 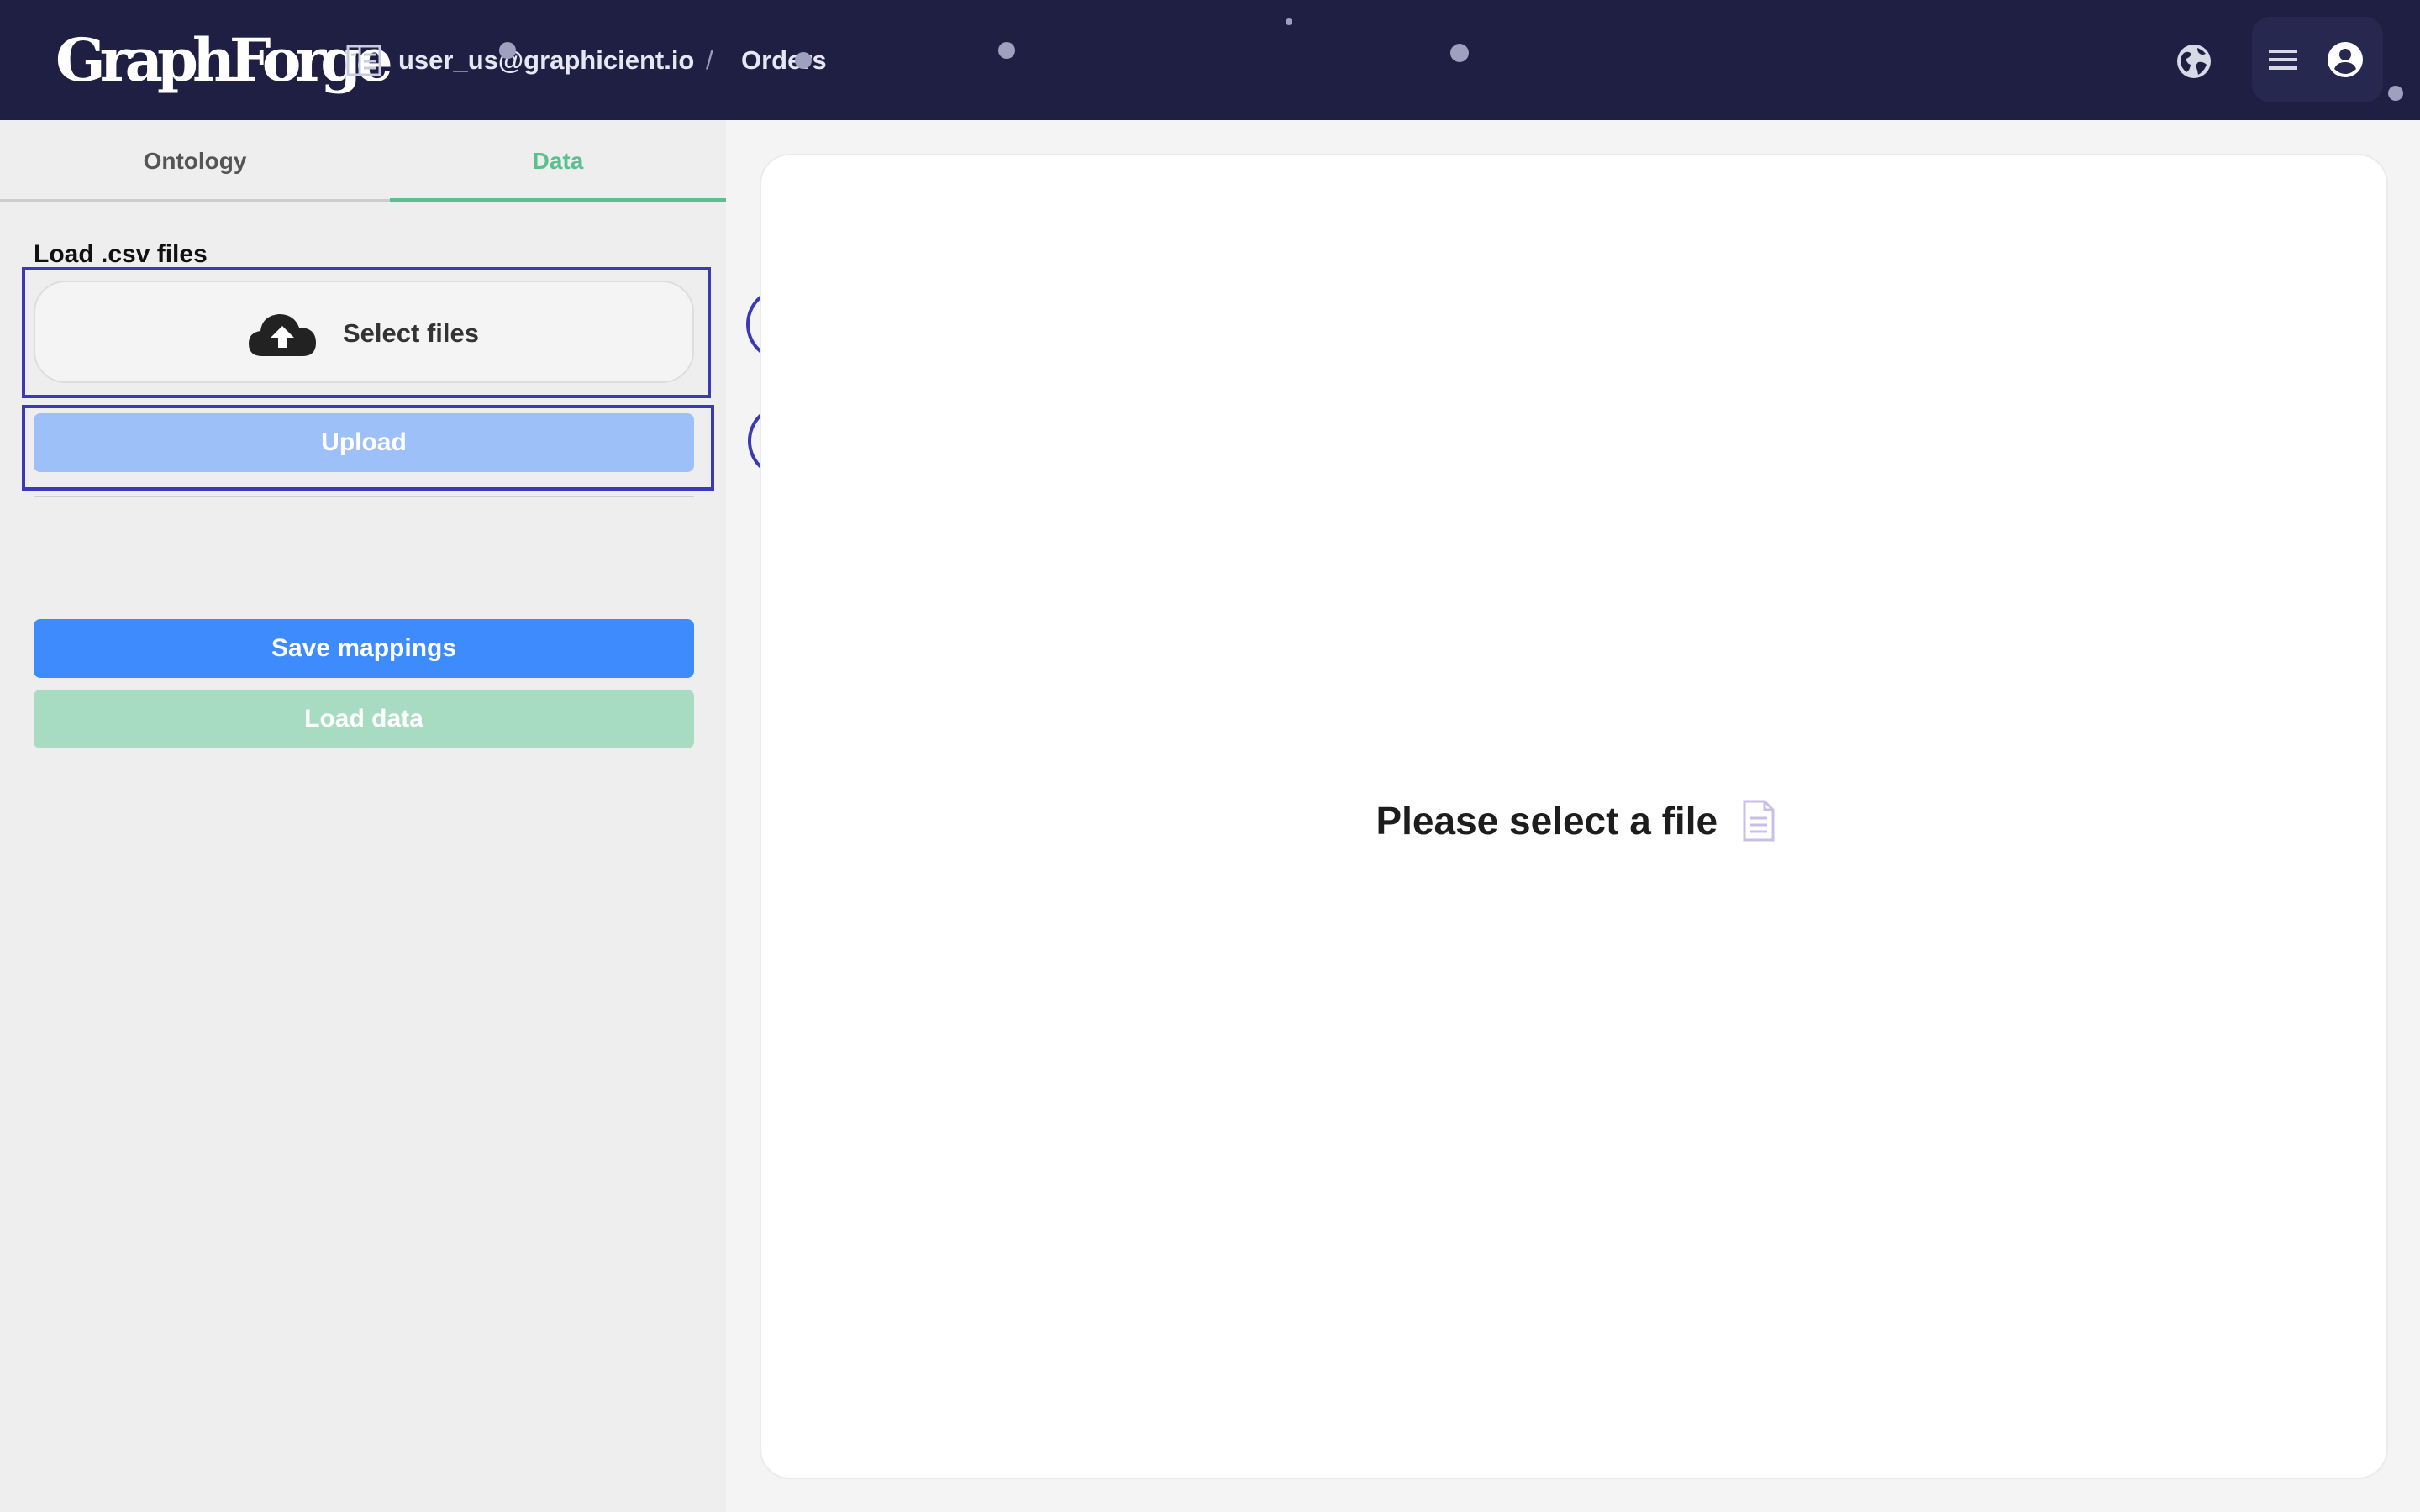 I want to click on app-logo: GraphForge, so click(x=224, y=60).